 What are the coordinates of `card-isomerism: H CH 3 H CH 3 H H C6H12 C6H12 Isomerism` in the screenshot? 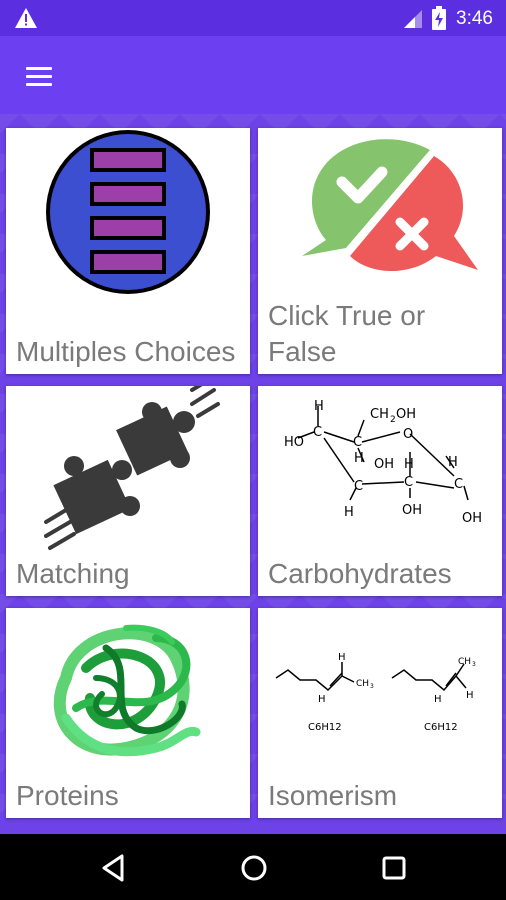 It's located at (380, 713).